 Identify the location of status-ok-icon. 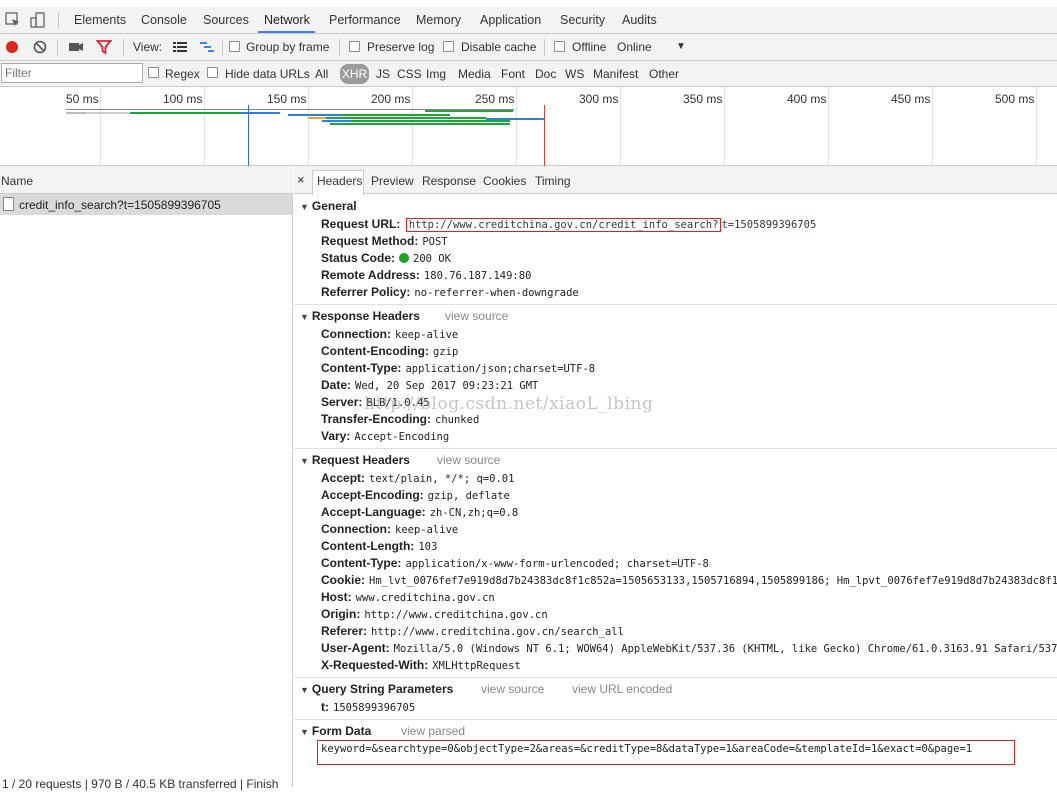
(404, 258).